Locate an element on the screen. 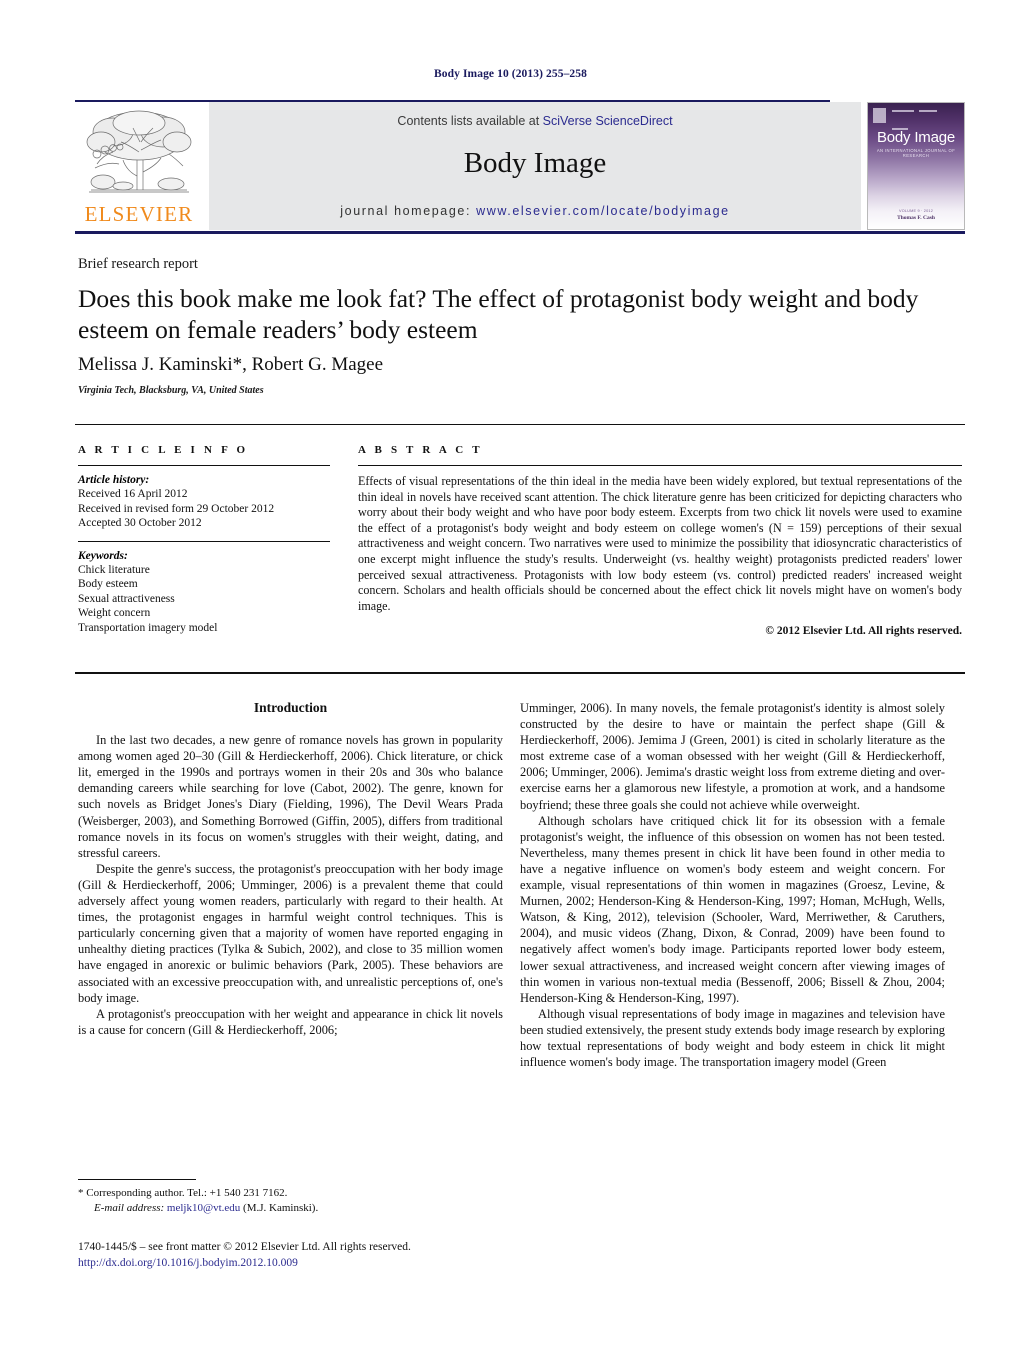 The height and width of the screenshot is (1351, 1021). author-list: Melissa J. Kaminski*, Robert G. Magee is located at coordinates (231, 364).